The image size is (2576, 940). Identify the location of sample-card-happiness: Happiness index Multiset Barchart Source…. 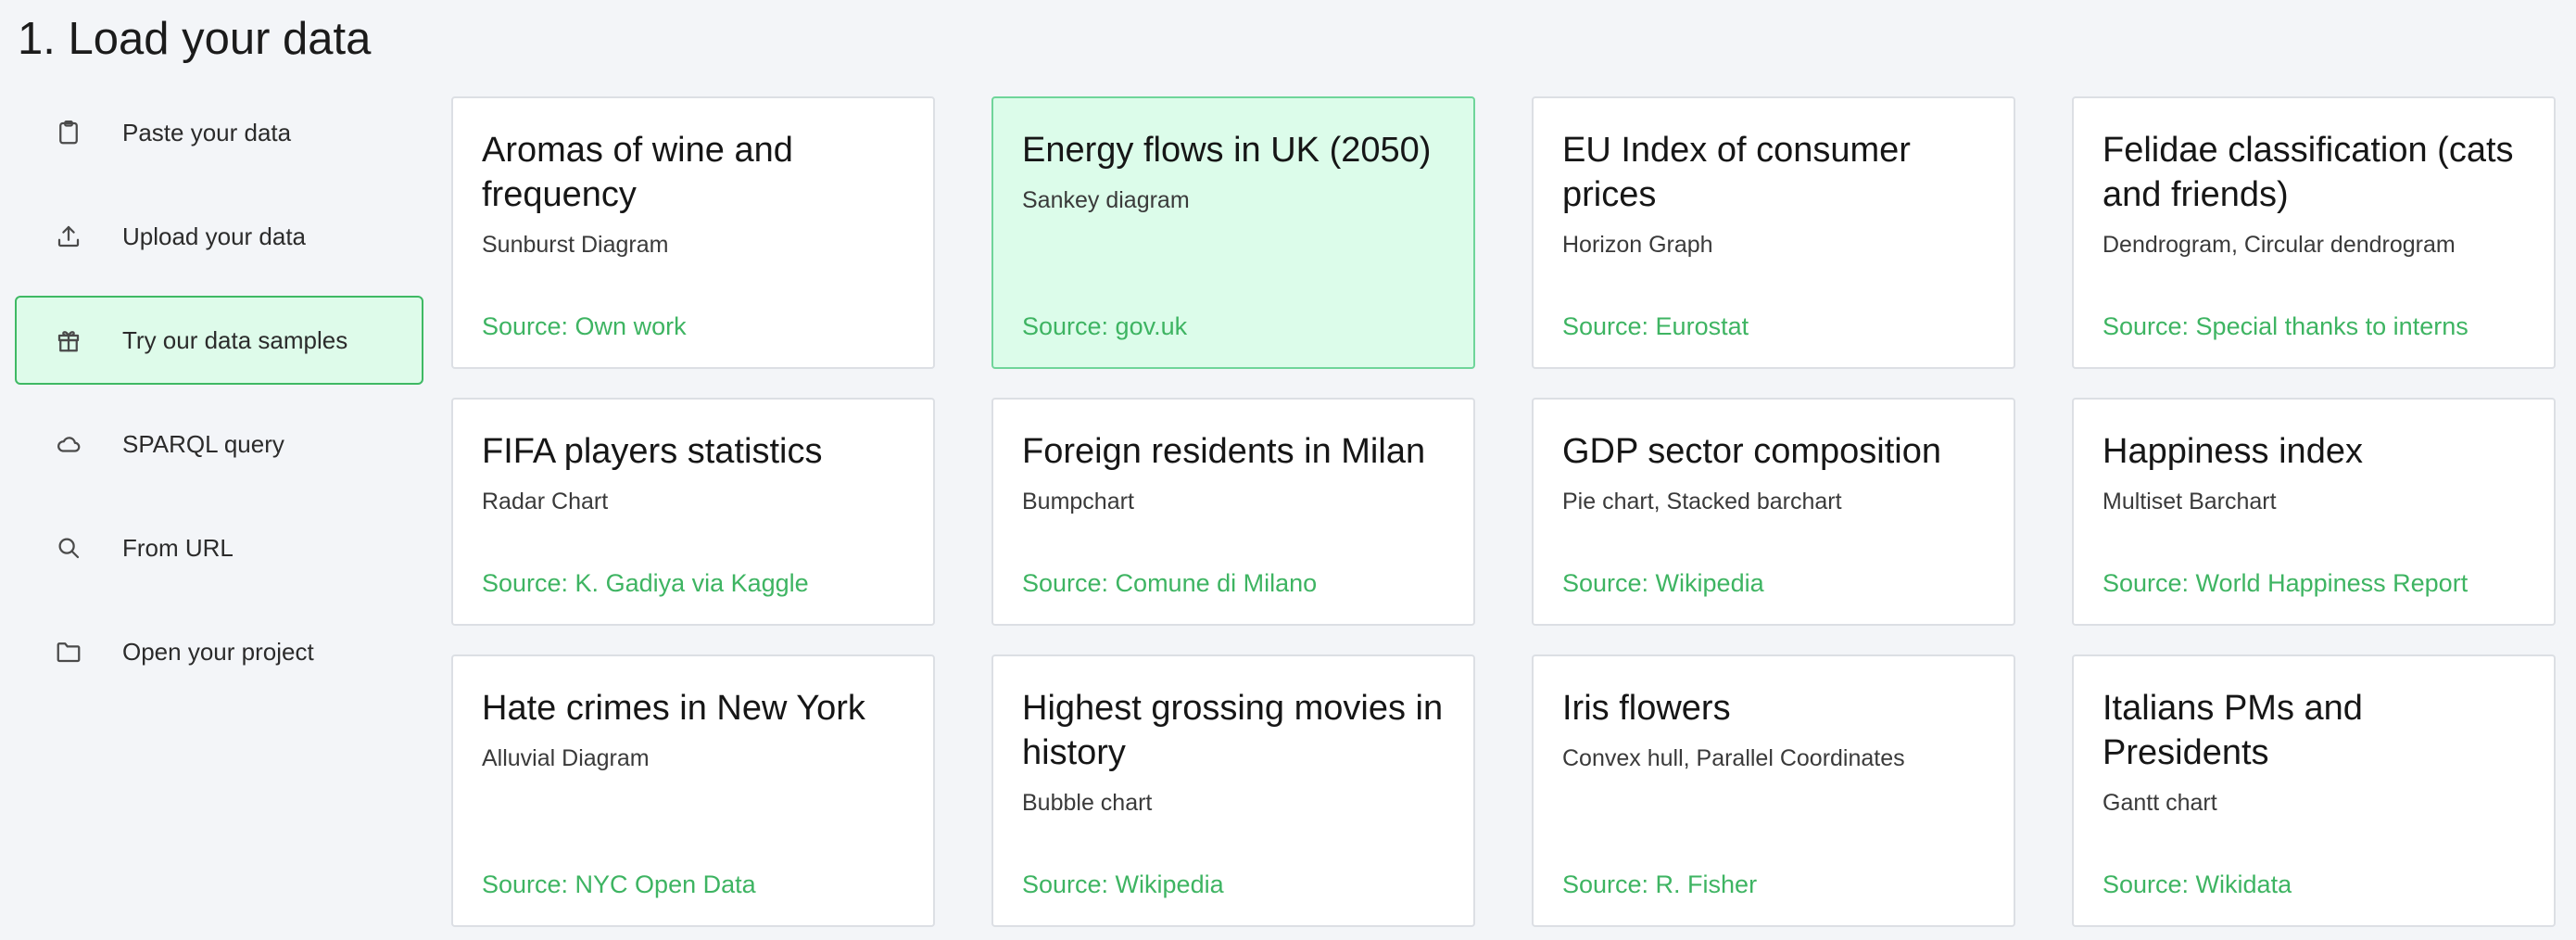
(2314, 512).